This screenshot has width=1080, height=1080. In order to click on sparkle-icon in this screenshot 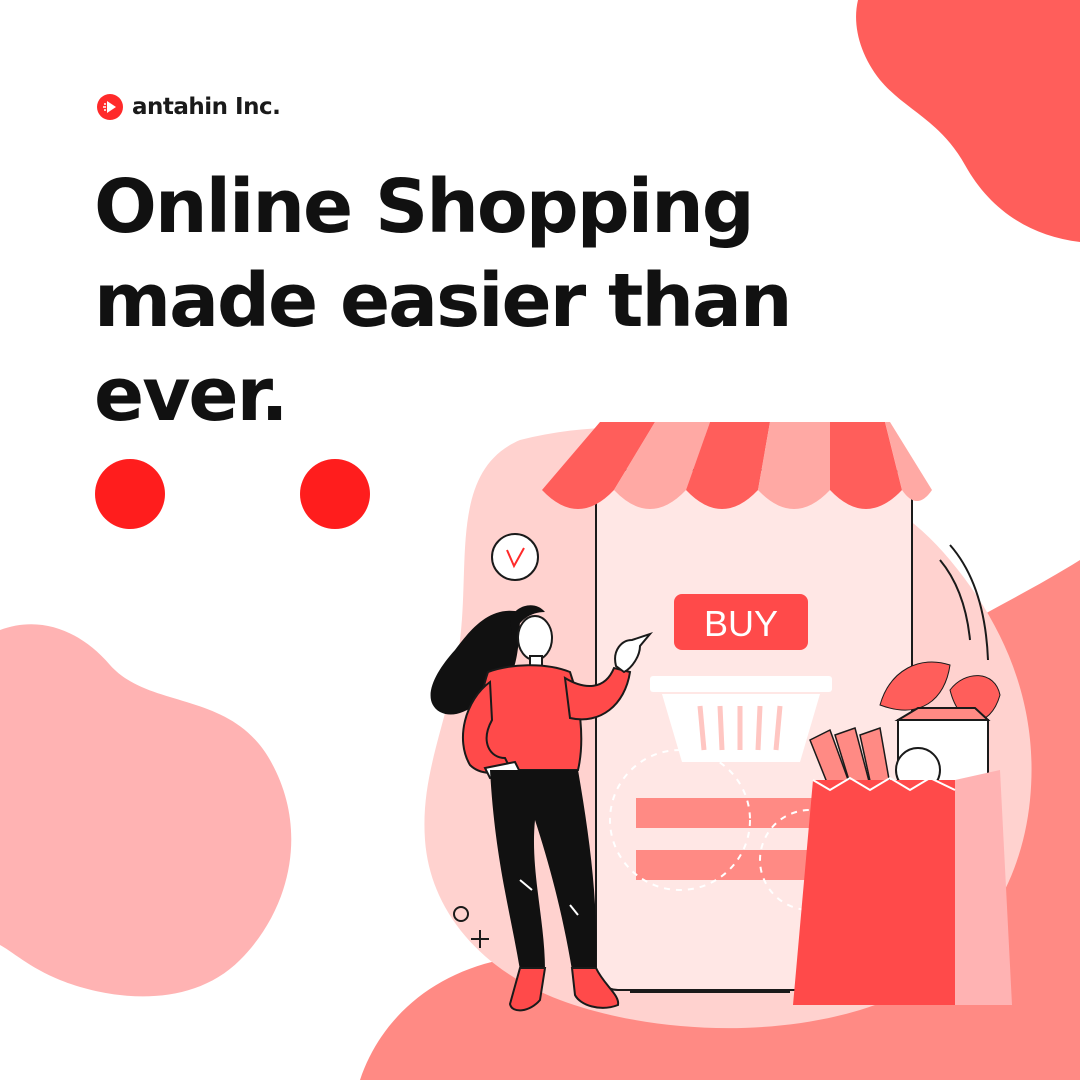, I will do `click(471, 927)`.